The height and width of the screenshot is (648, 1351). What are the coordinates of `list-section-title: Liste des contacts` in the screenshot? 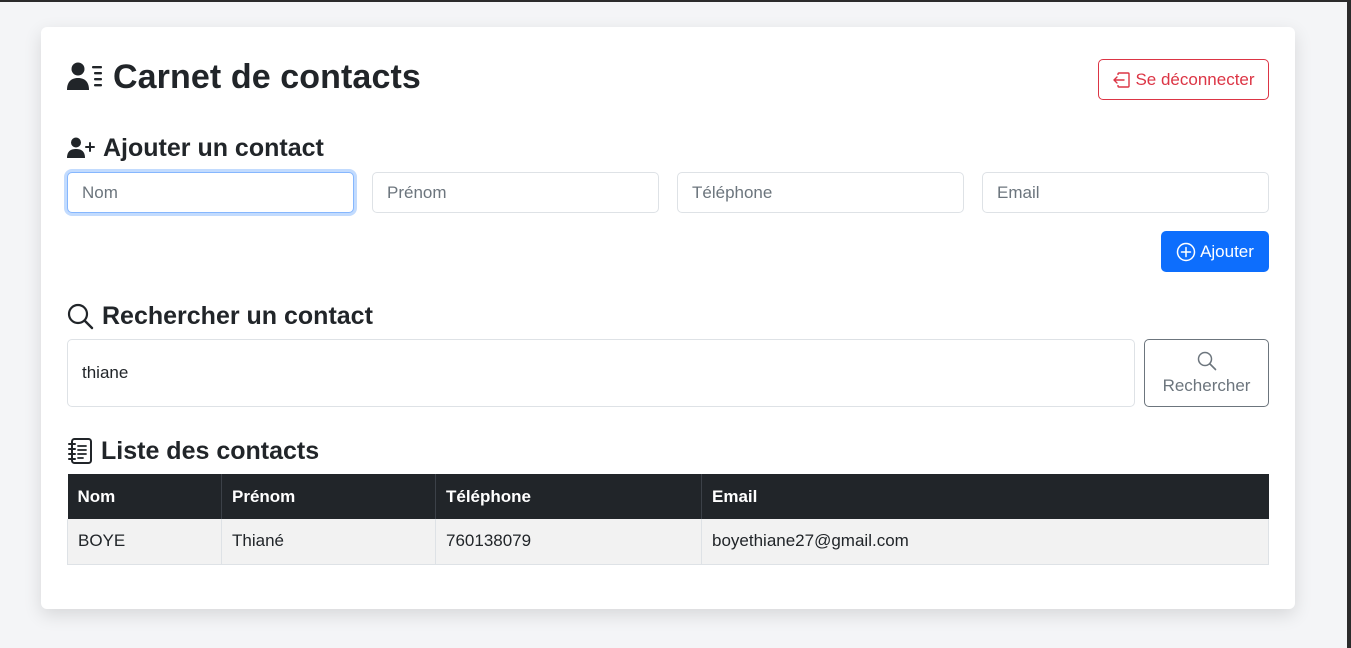 It's located at (193, 451).